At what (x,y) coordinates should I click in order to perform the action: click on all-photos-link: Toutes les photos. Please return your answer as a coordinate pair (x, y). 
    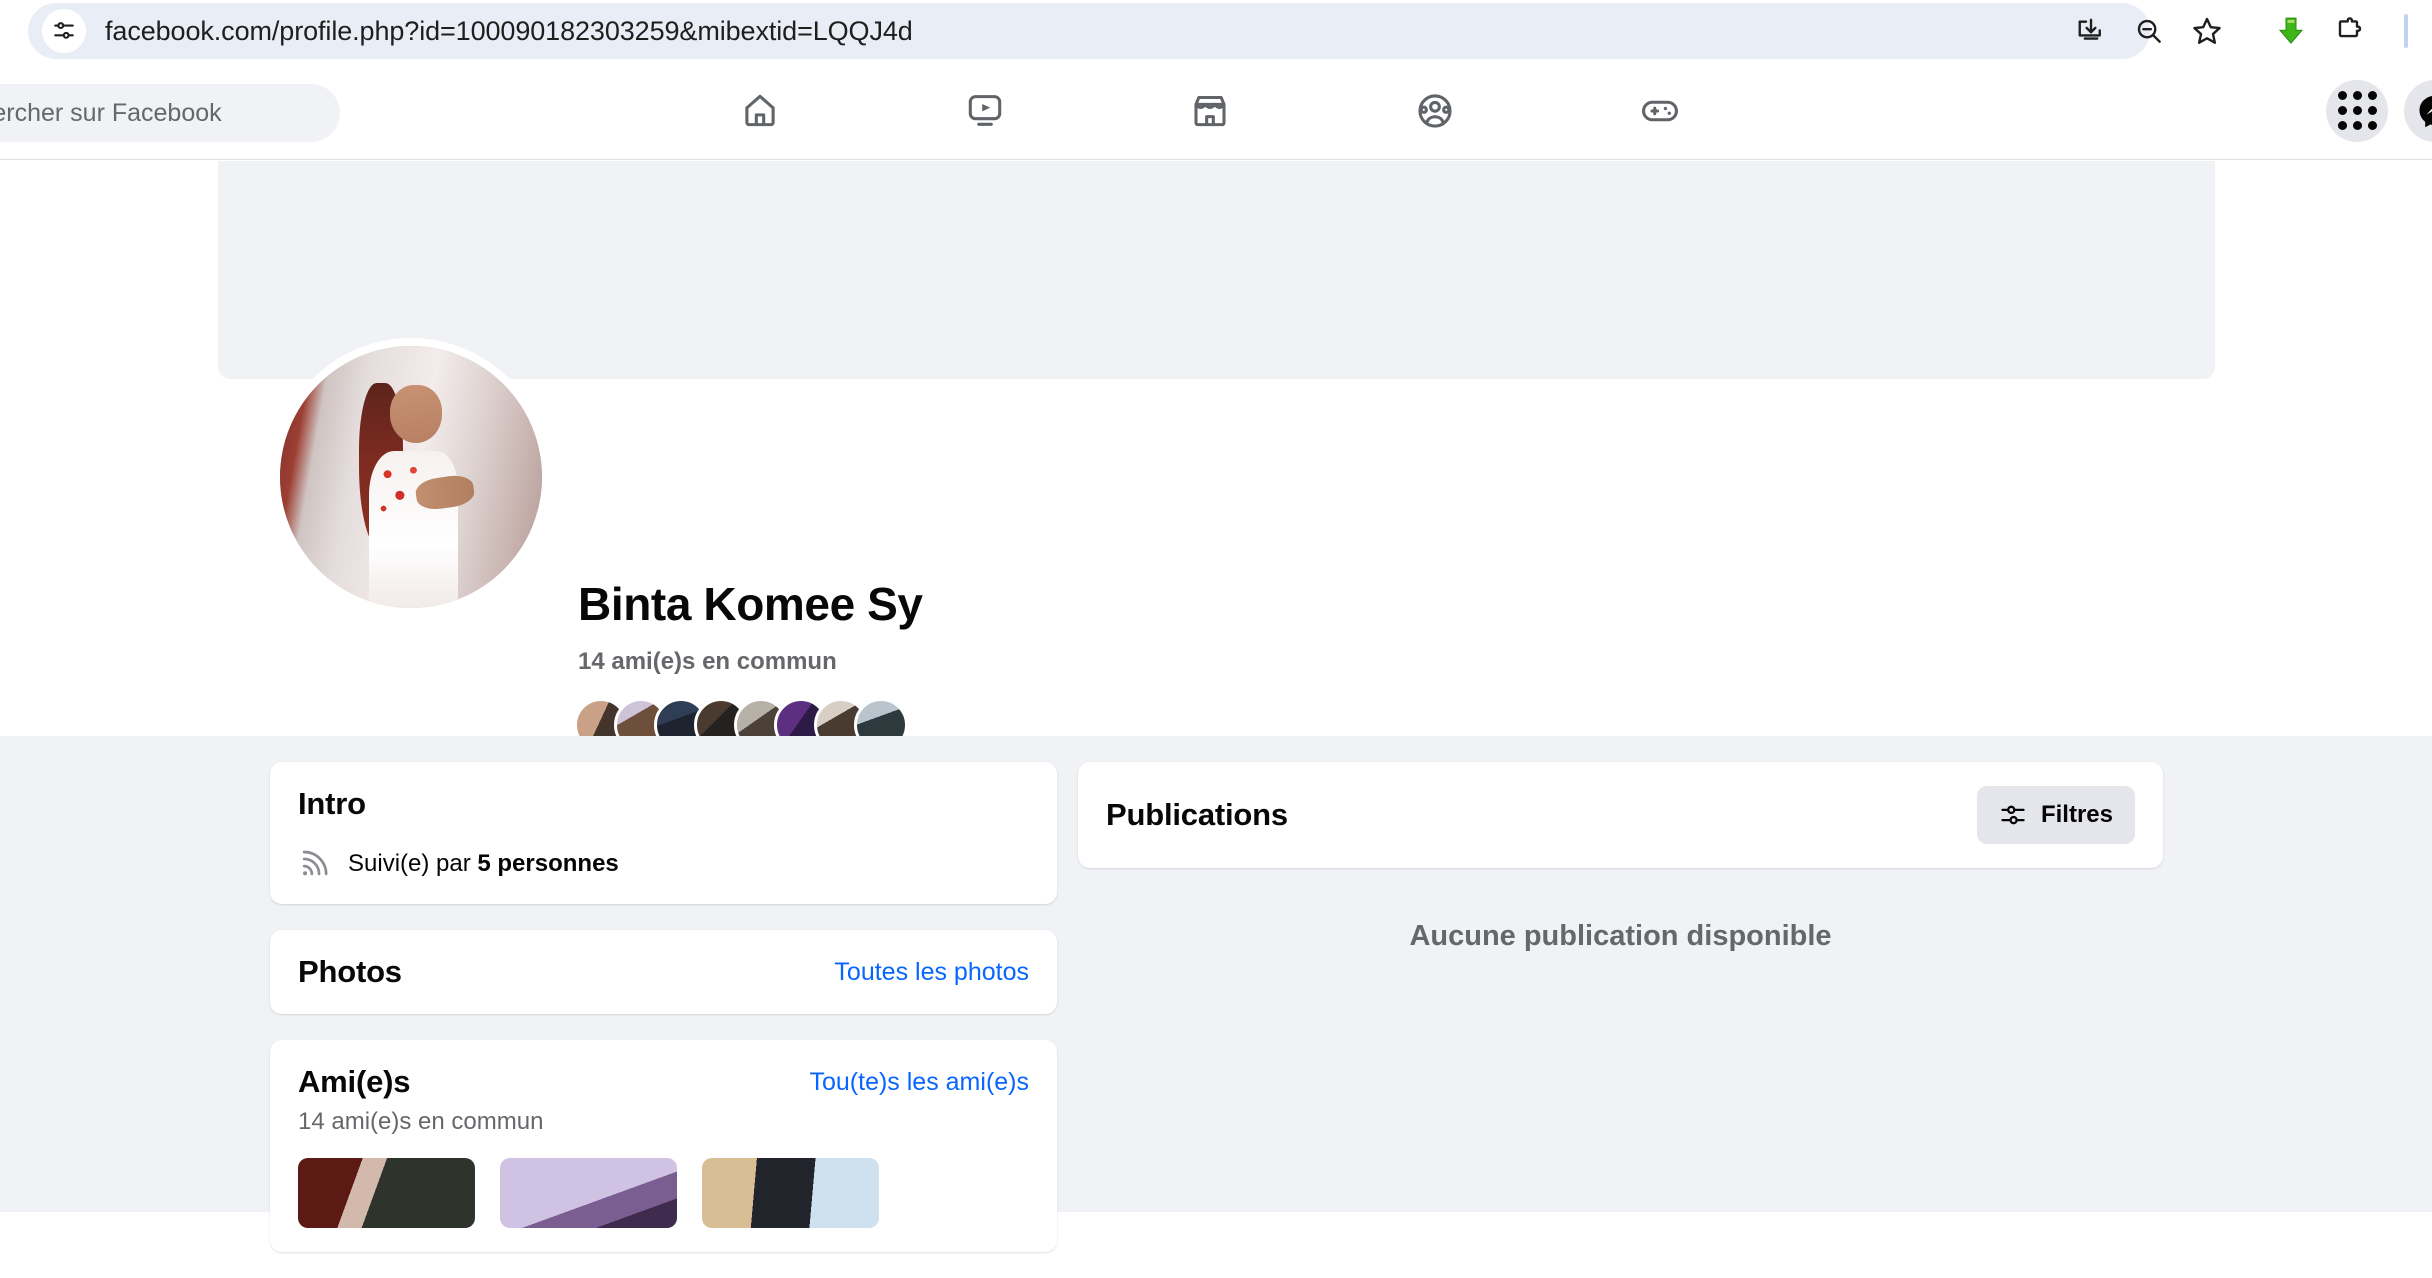
    Looking at the image, I should click on (931, 972).